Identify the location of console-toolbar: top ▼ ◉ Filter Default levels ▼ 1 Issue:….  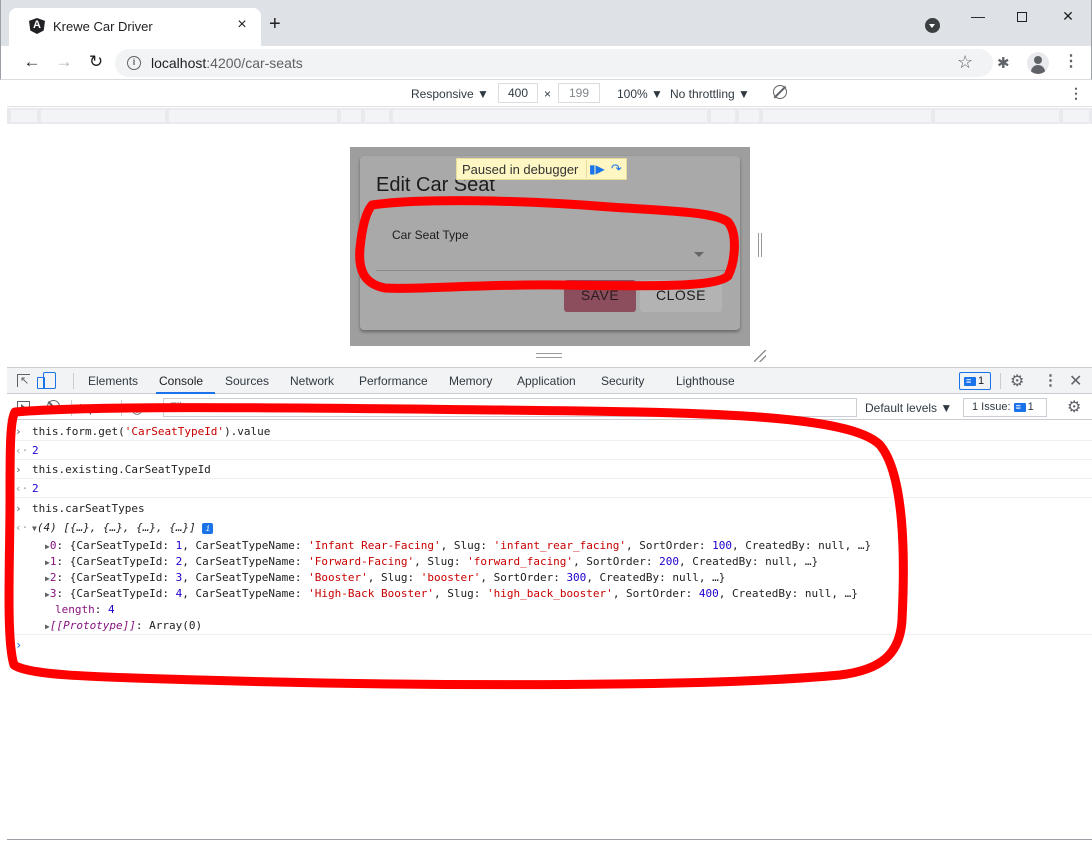
(549, 407).